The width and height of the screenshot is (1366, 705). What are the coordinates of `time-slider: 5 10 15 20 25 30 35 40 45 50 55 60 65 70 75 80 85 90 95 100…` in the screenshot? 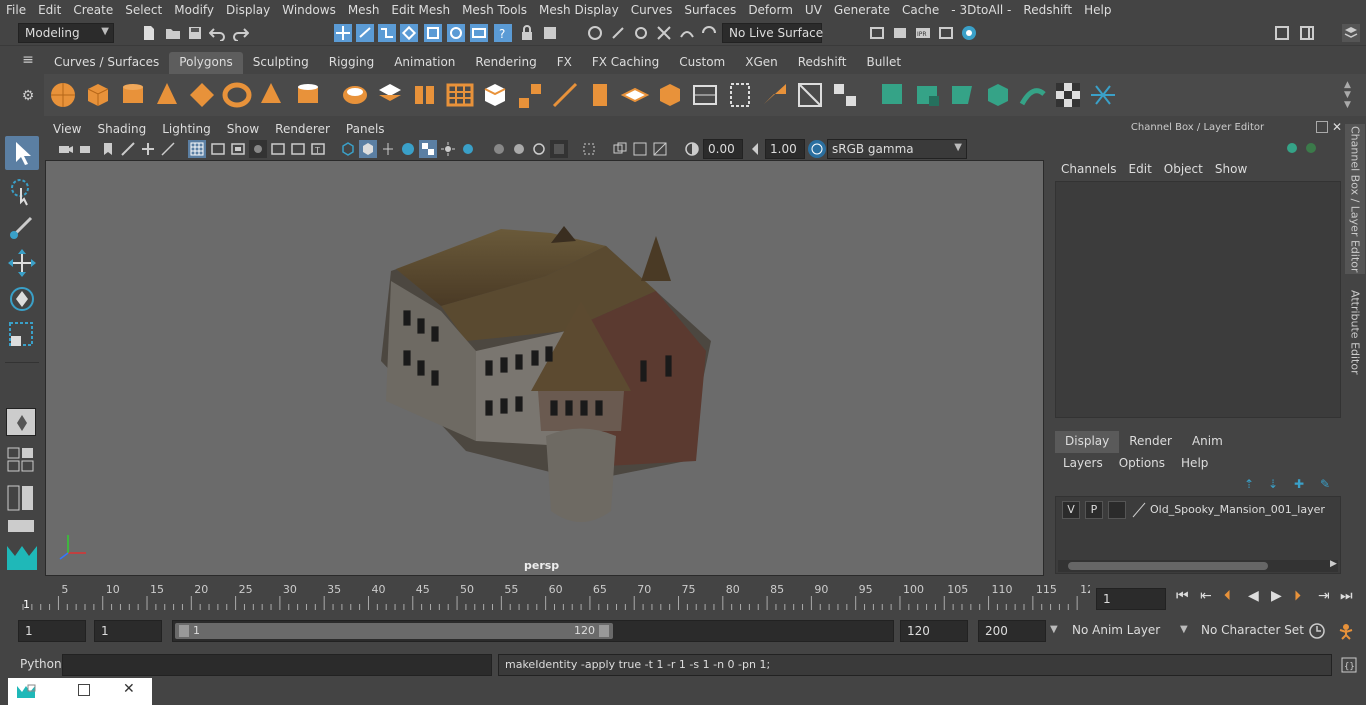 It's located at (554, 597).